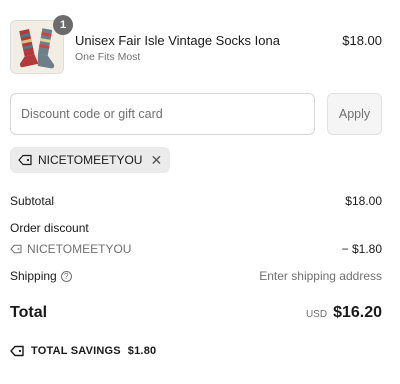  What do you see at coordinates (362, 40) in the screenshot?
I see `product-price: $18.00` at bounding box center [362, 40].